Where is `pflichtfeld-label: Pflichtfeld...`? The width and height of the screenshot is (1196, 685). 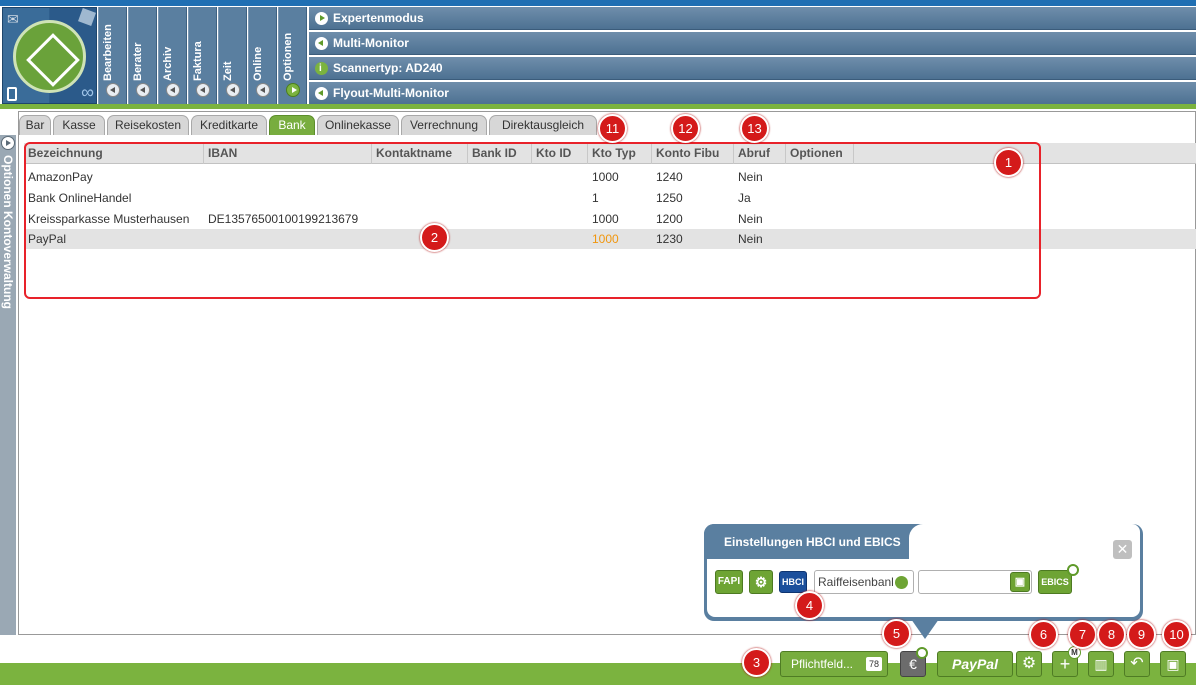 pflichtfeld-label: Pflichtfeld... is located at coordinates (822, 664).